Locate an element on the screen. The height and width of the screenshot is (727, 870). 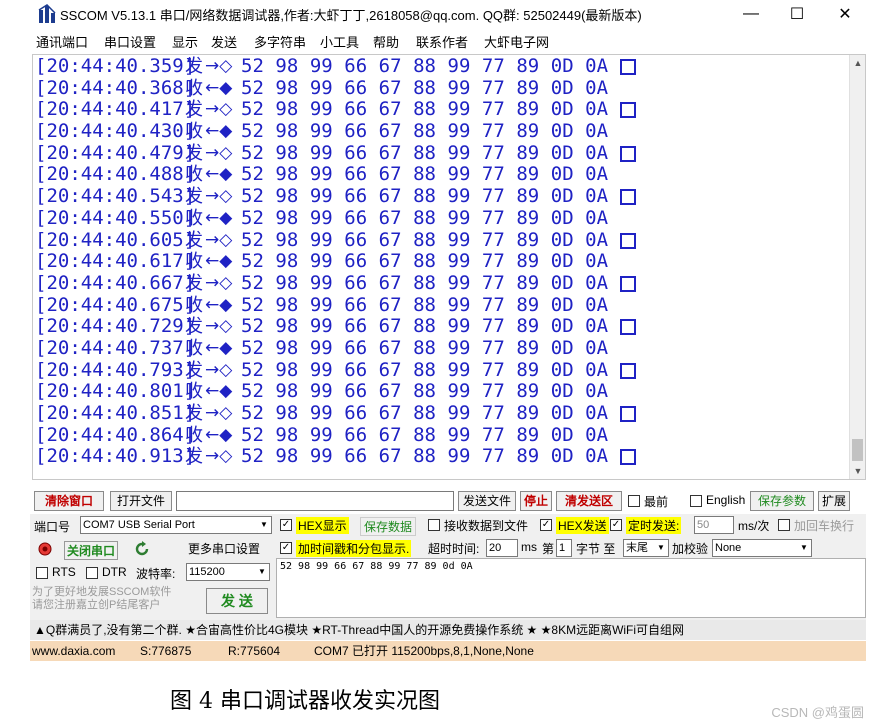
rts-checkbox is located at coordinates (42, 573).